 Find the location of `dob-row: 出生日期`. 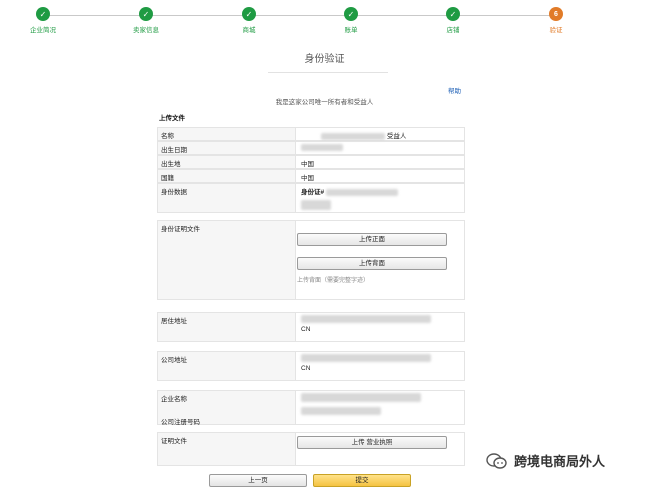

dob-row: 出生日期 is located at coordinates (311, 148).